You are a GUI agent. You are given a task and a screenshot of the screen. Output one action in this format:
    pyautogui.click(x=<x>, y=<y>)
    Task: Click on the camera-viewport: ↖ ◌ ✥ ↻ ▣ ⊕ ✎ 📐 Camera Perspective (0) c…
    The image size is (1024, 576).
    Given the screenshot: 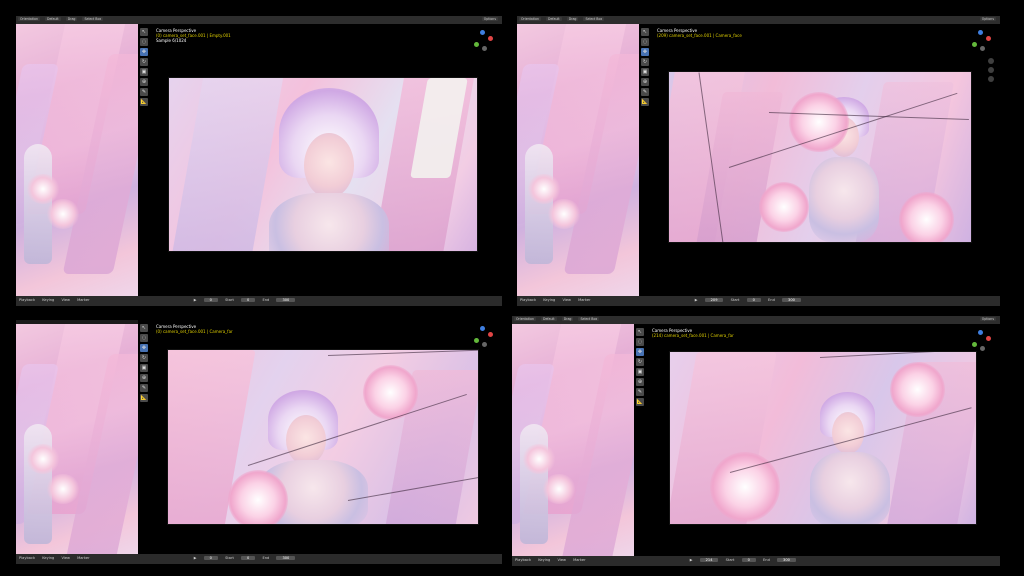 What is the action you would take?
    pyautogui.click(x=320, y=437)
    